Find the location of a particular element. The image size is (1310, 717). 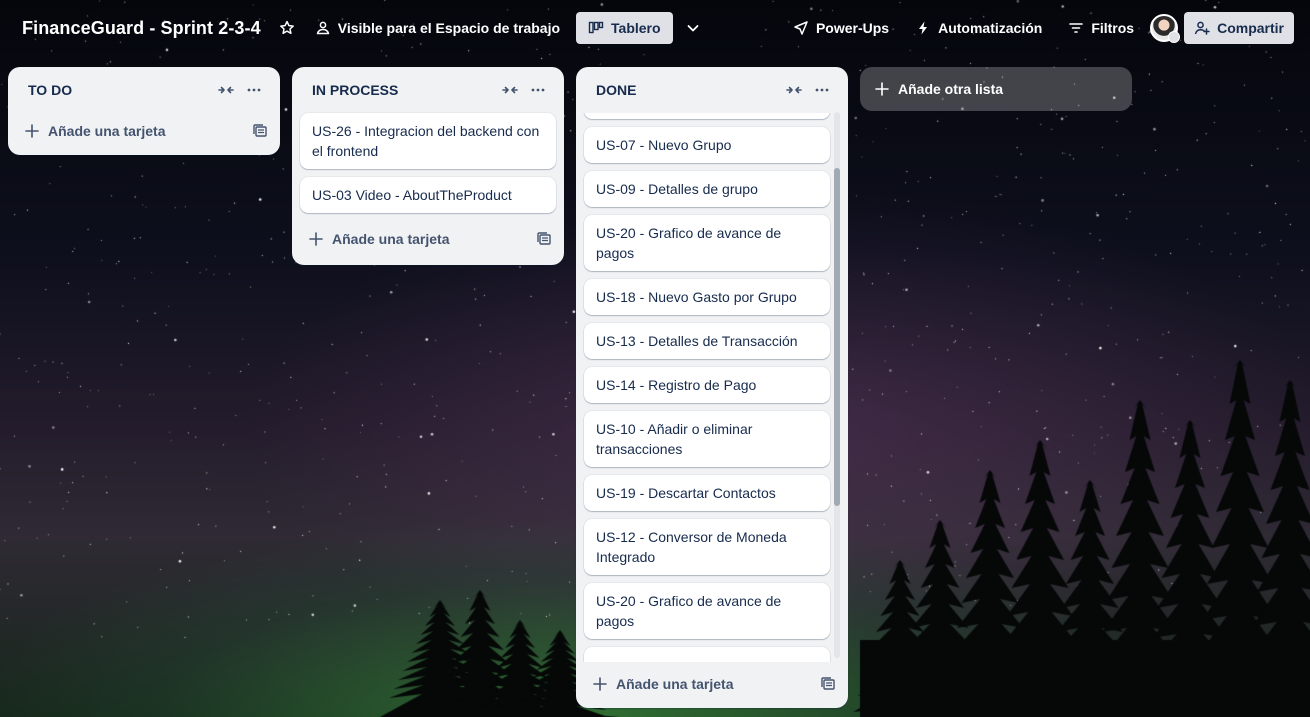

admin-badge-icon is located at coordinates (1174, 37).